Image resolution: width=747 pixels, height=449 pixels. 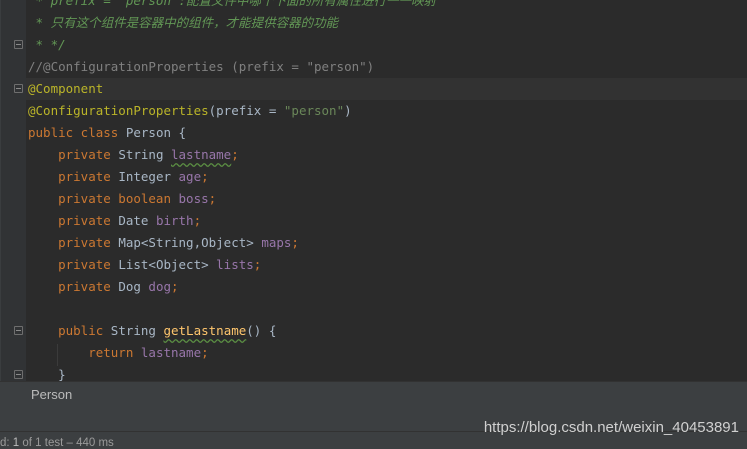 What do you see at coordinates (0, 190) in the screenshot?
I see `gutter-divider` at bounding box center [0, 190].